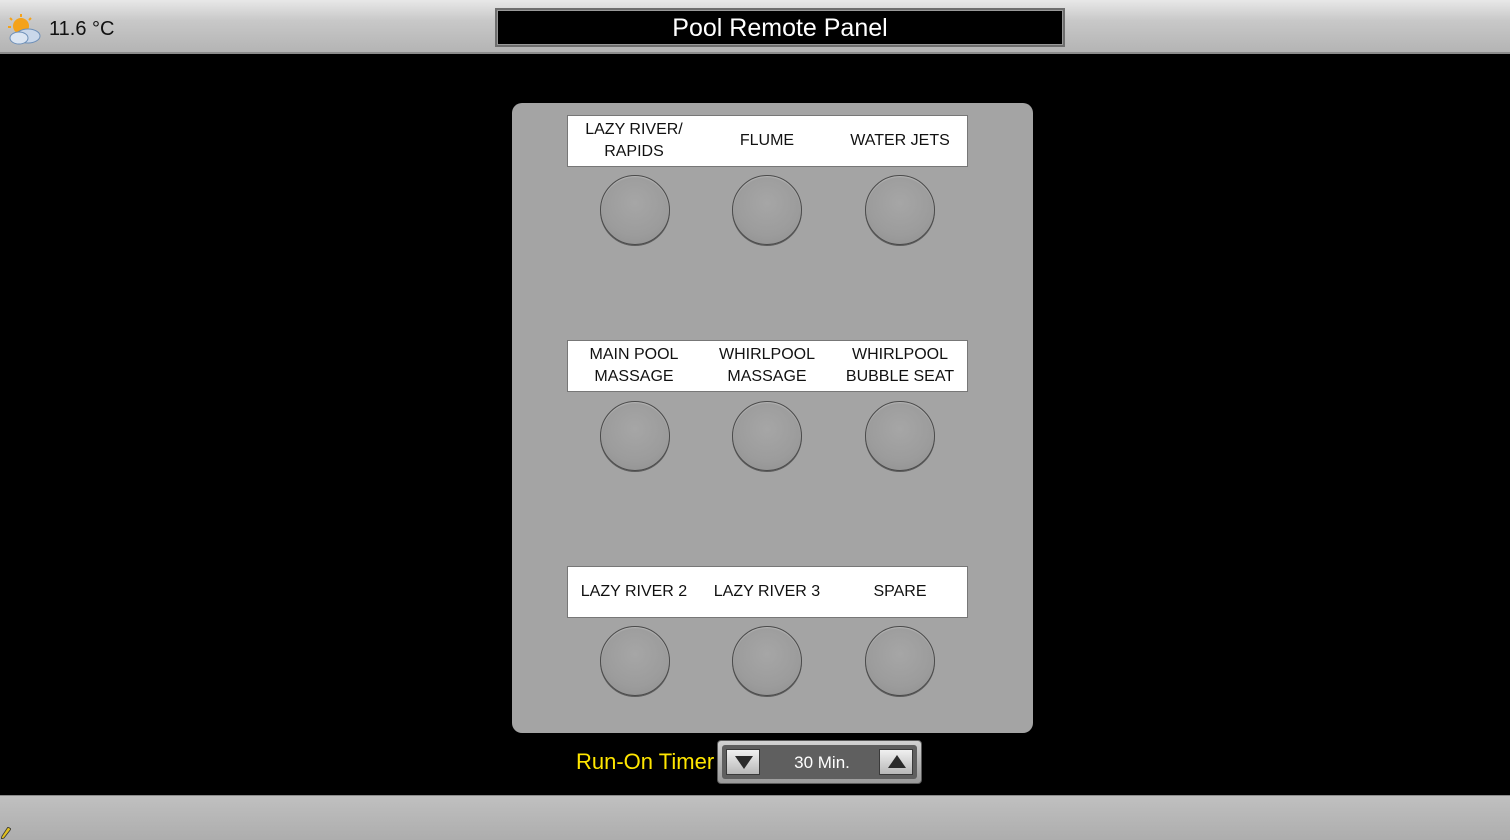 Image resolution: width=1510 pixels, height=840 pixels. I want to click on triangle-up-icon, so click(897, 761).